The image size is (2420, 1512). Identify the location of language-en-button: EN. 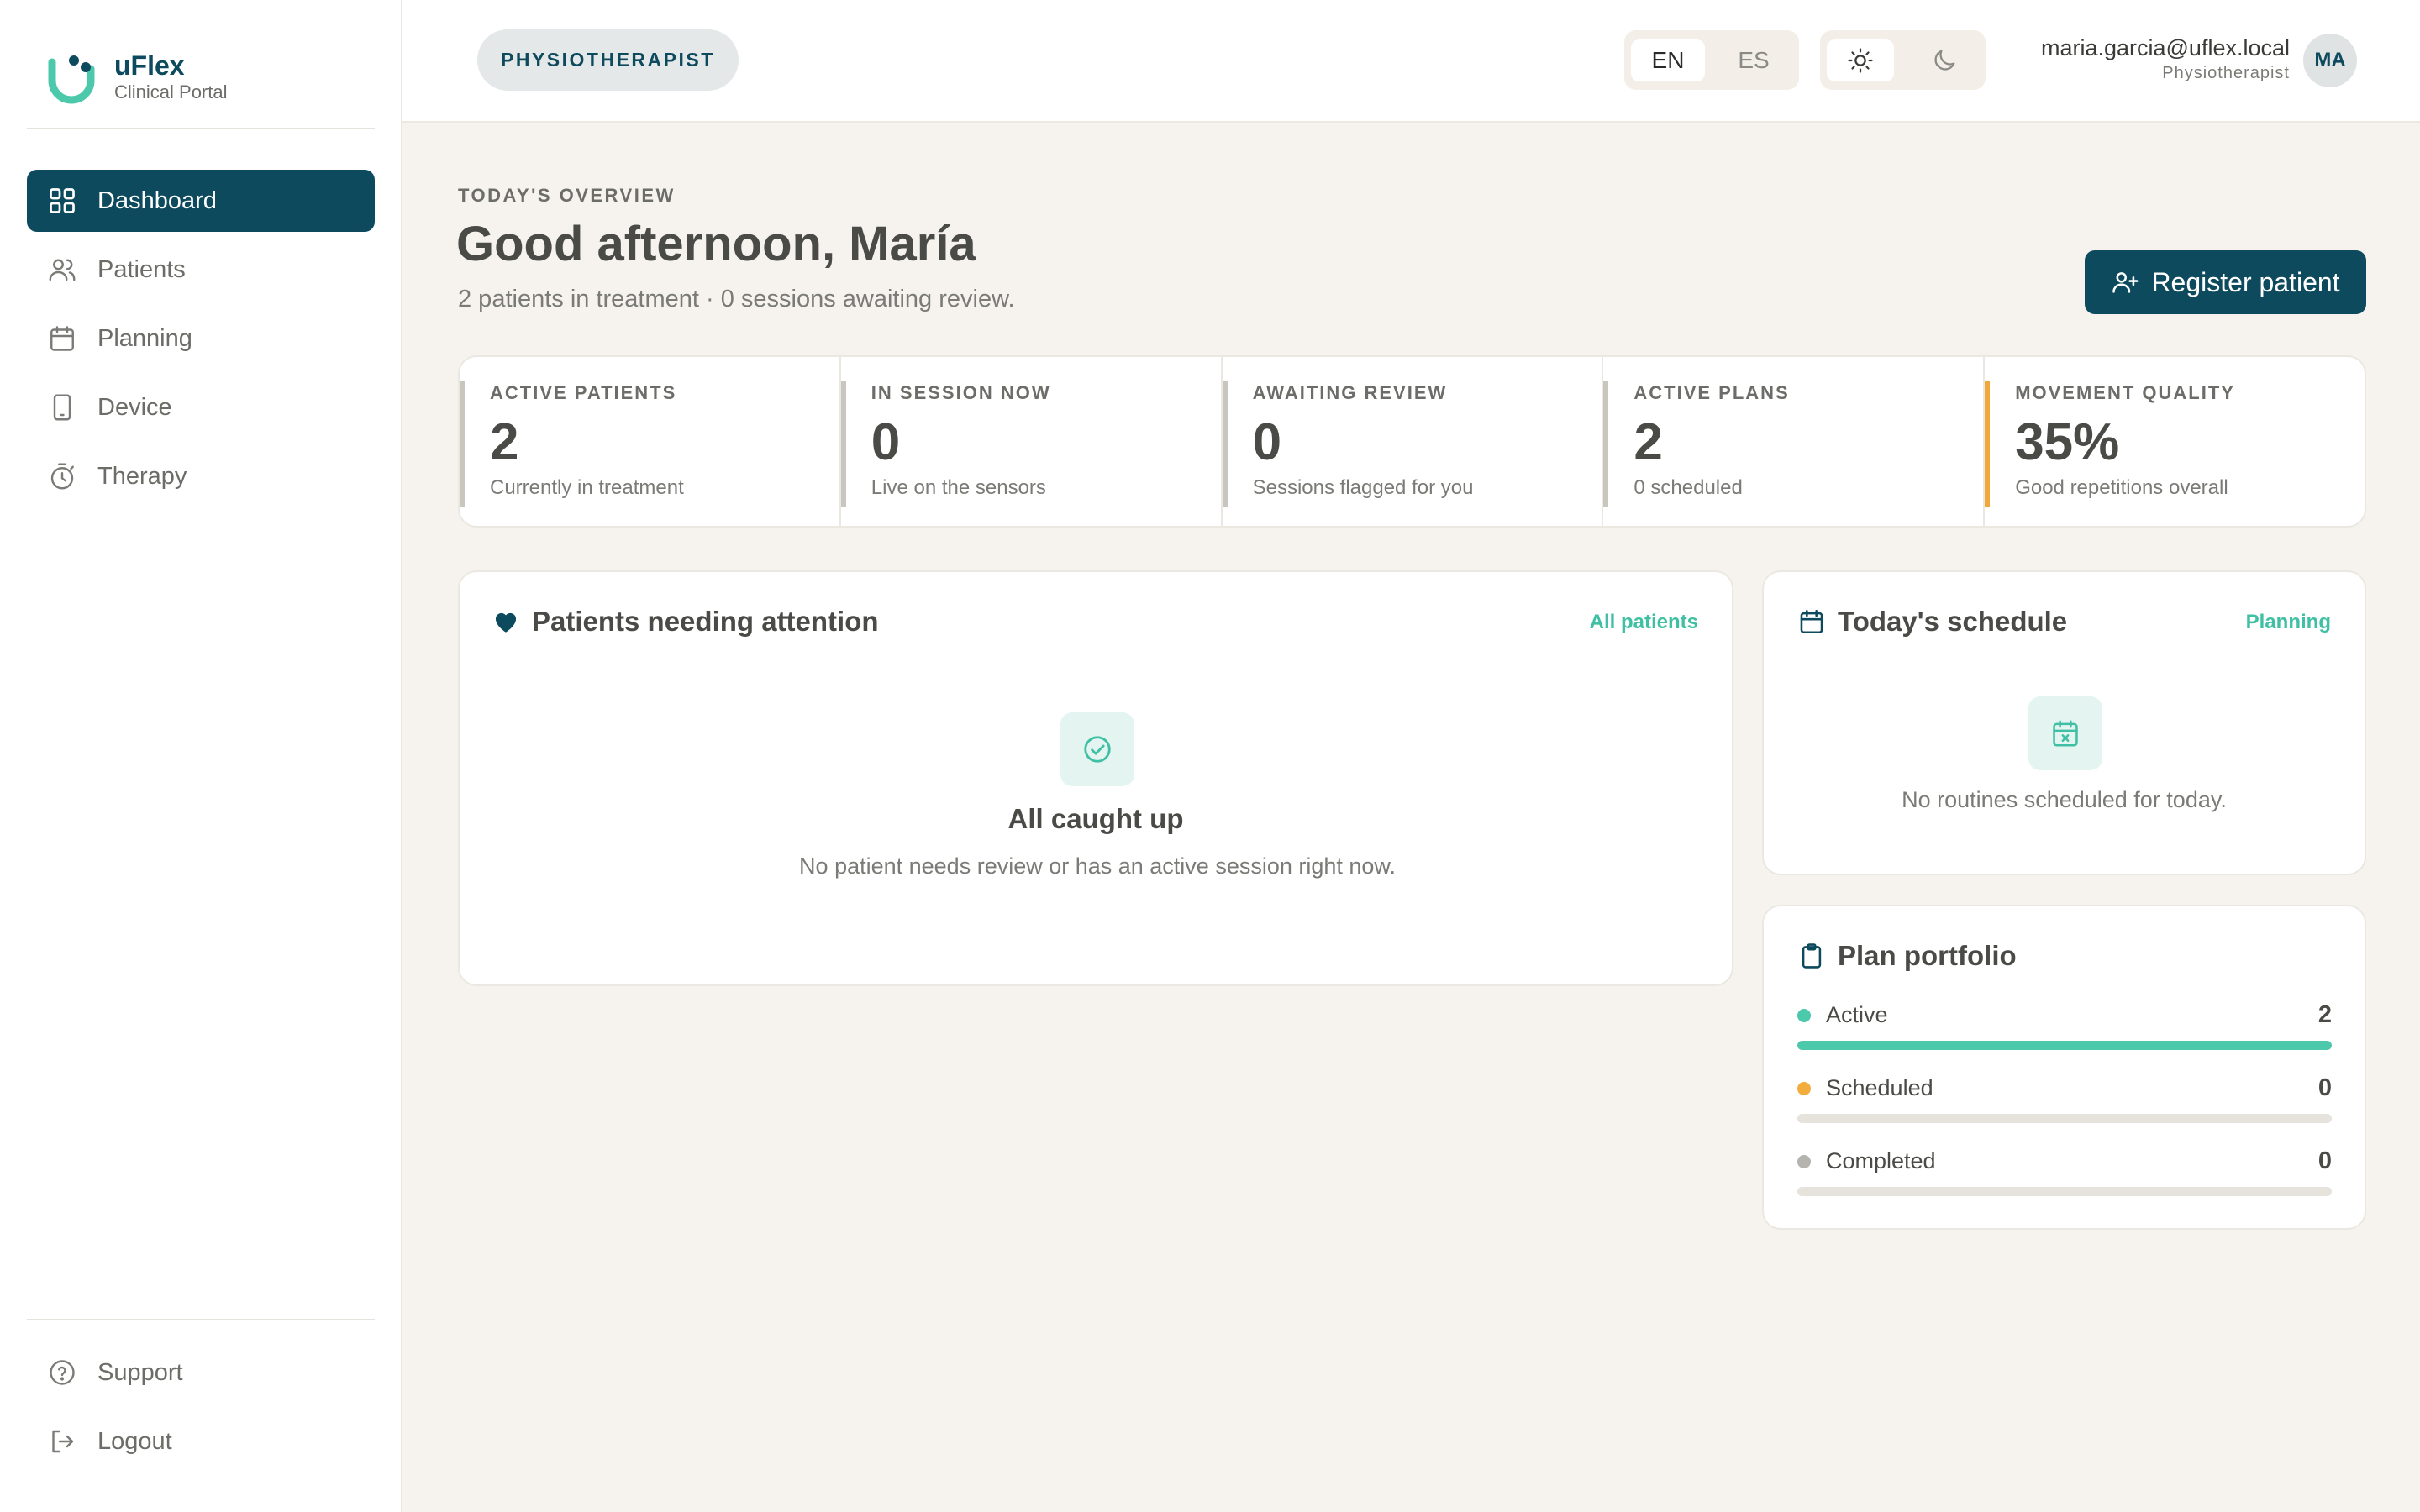
(1668, 60).